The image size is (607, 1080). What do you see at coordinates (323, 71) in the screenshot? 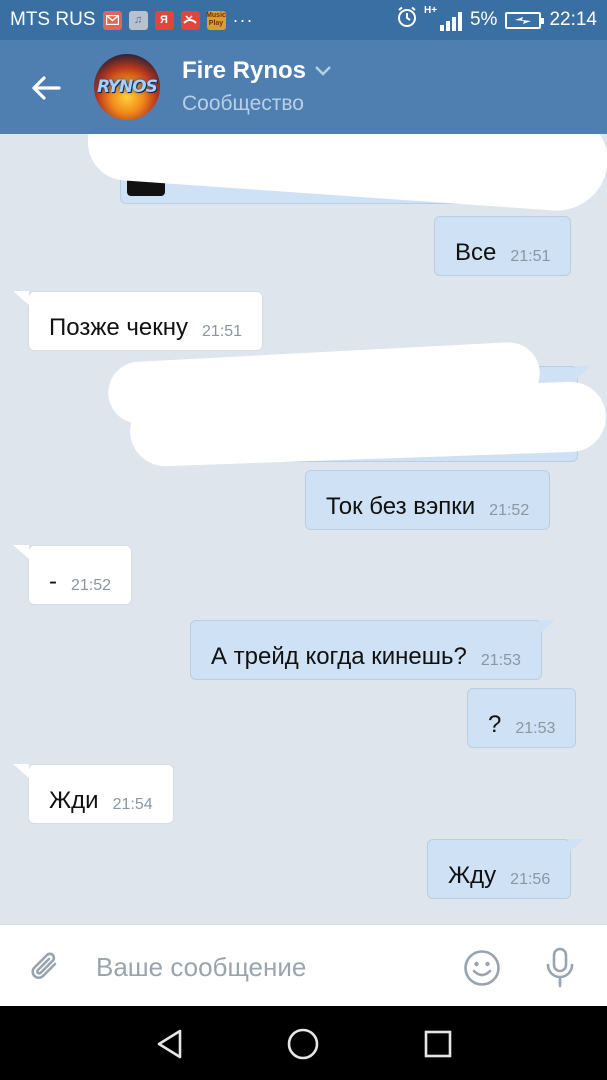
I see `chevron-down-icon` at bounding box center [323, 71].